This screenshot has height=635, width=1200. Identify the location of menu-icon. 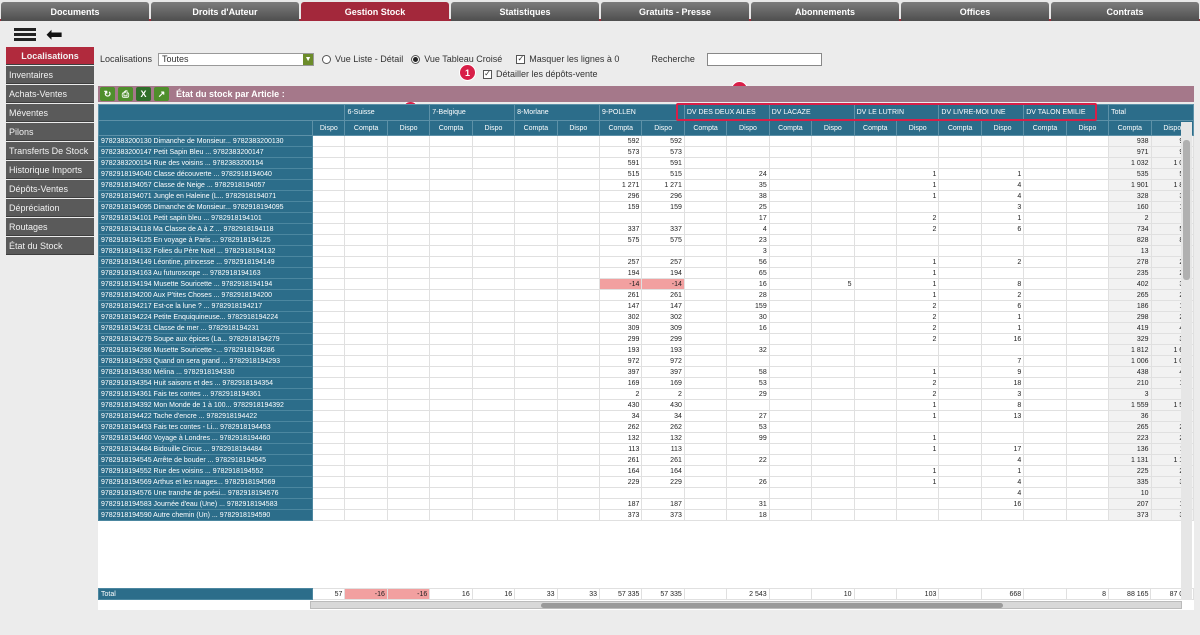
(25, 34).